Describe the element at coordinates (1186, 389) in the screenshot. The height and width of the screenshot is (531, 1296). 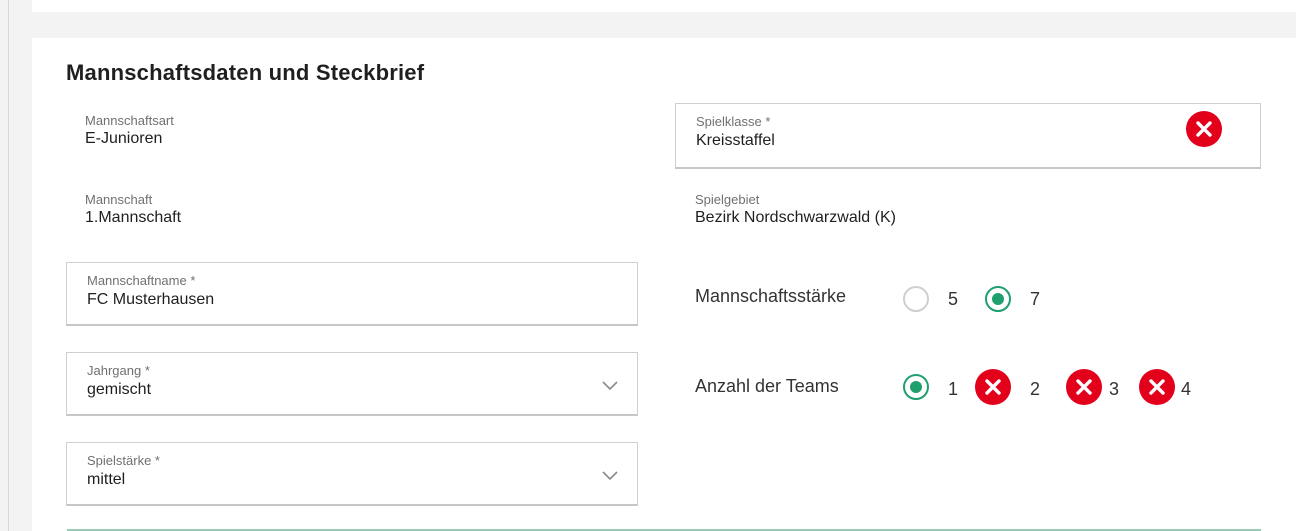
I see `radio-teams-4-label: 4` at that location.